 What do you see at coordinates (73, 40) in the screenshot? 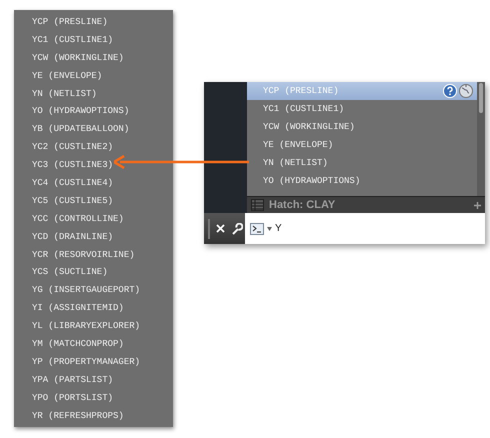
I see `command-list-item: YC1 (CUSTLINE1)` at bounding box center [73, 40].